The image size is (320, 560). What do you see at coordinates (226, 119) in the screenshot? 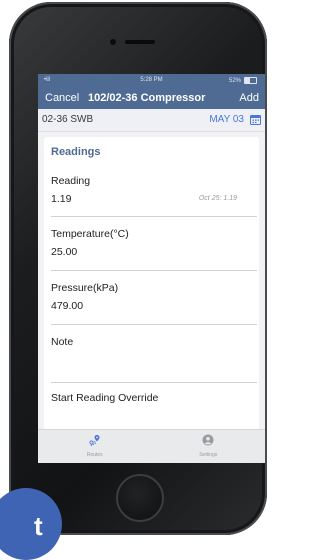
I see `date-picker: MAY 03` at bounding box center [226, 119].